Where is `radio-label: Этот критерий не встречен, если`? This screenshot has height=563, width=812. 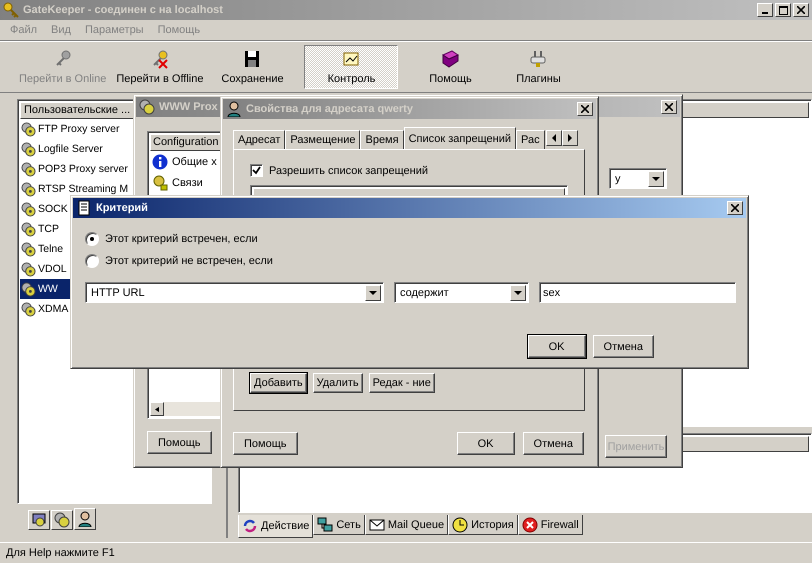
radio-label: Этот критерий не встречен, если is located at coordinates (189, 261).